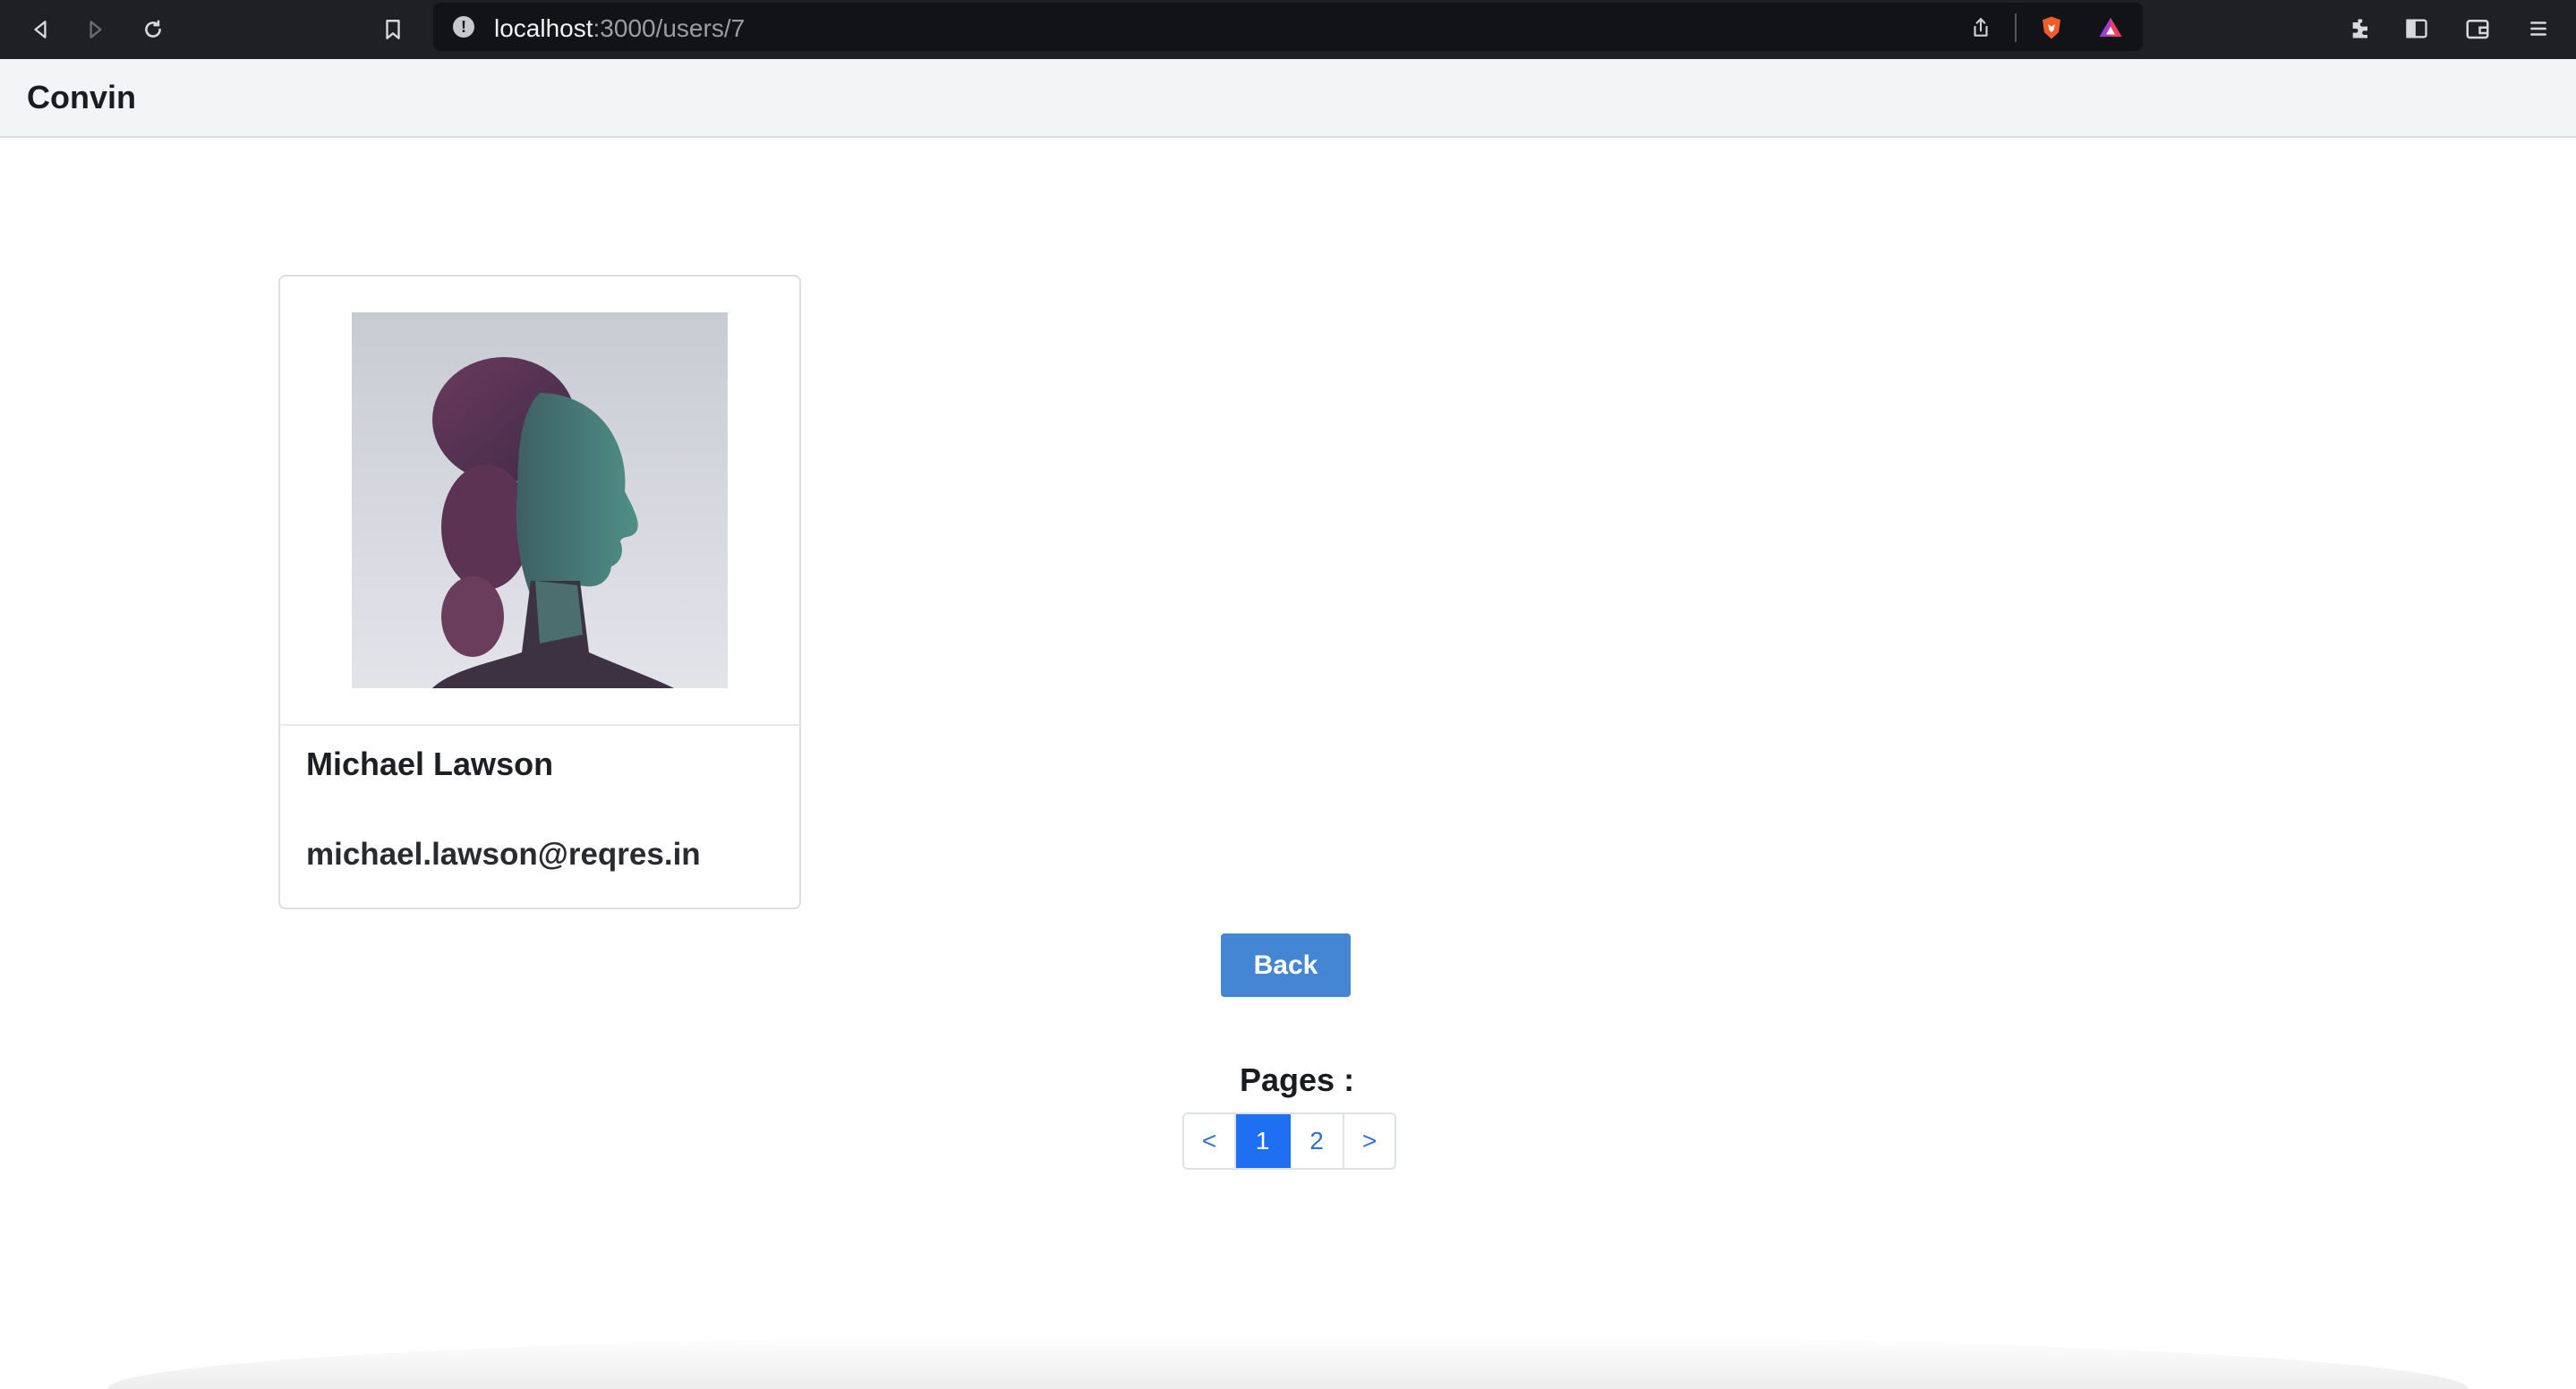 The height and width of the screenshot is (1389, 2576). I want to click on site-info-icon: !, so click(463, 27).